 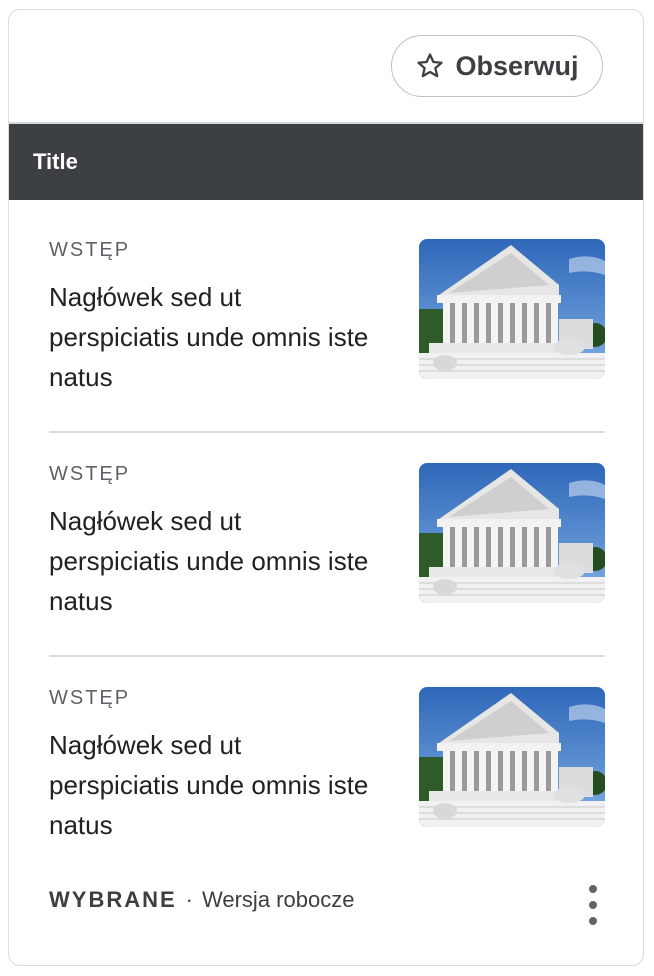 I want to click on follow-label: Obserwuj, so click(x=517, y=65).